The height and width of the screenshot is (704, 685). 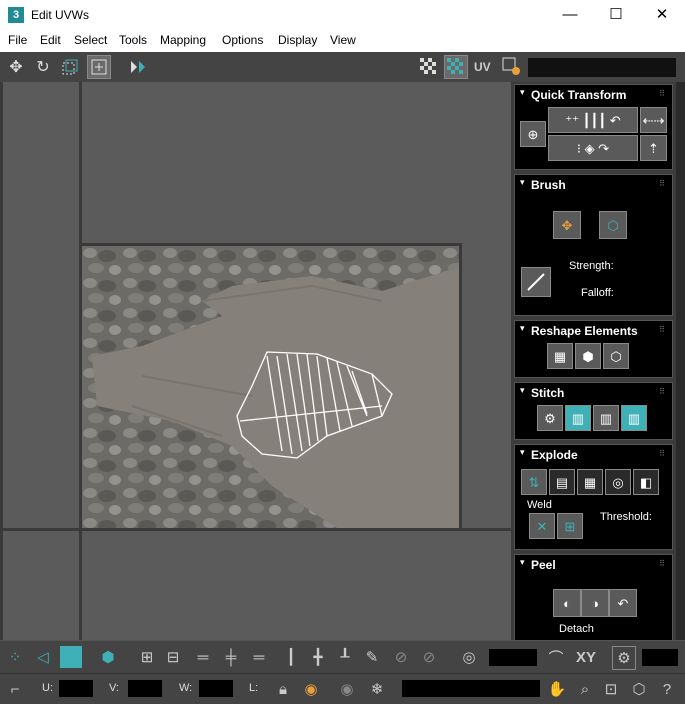 I want to click on xy-label: XY, so click(x=586, y=657).